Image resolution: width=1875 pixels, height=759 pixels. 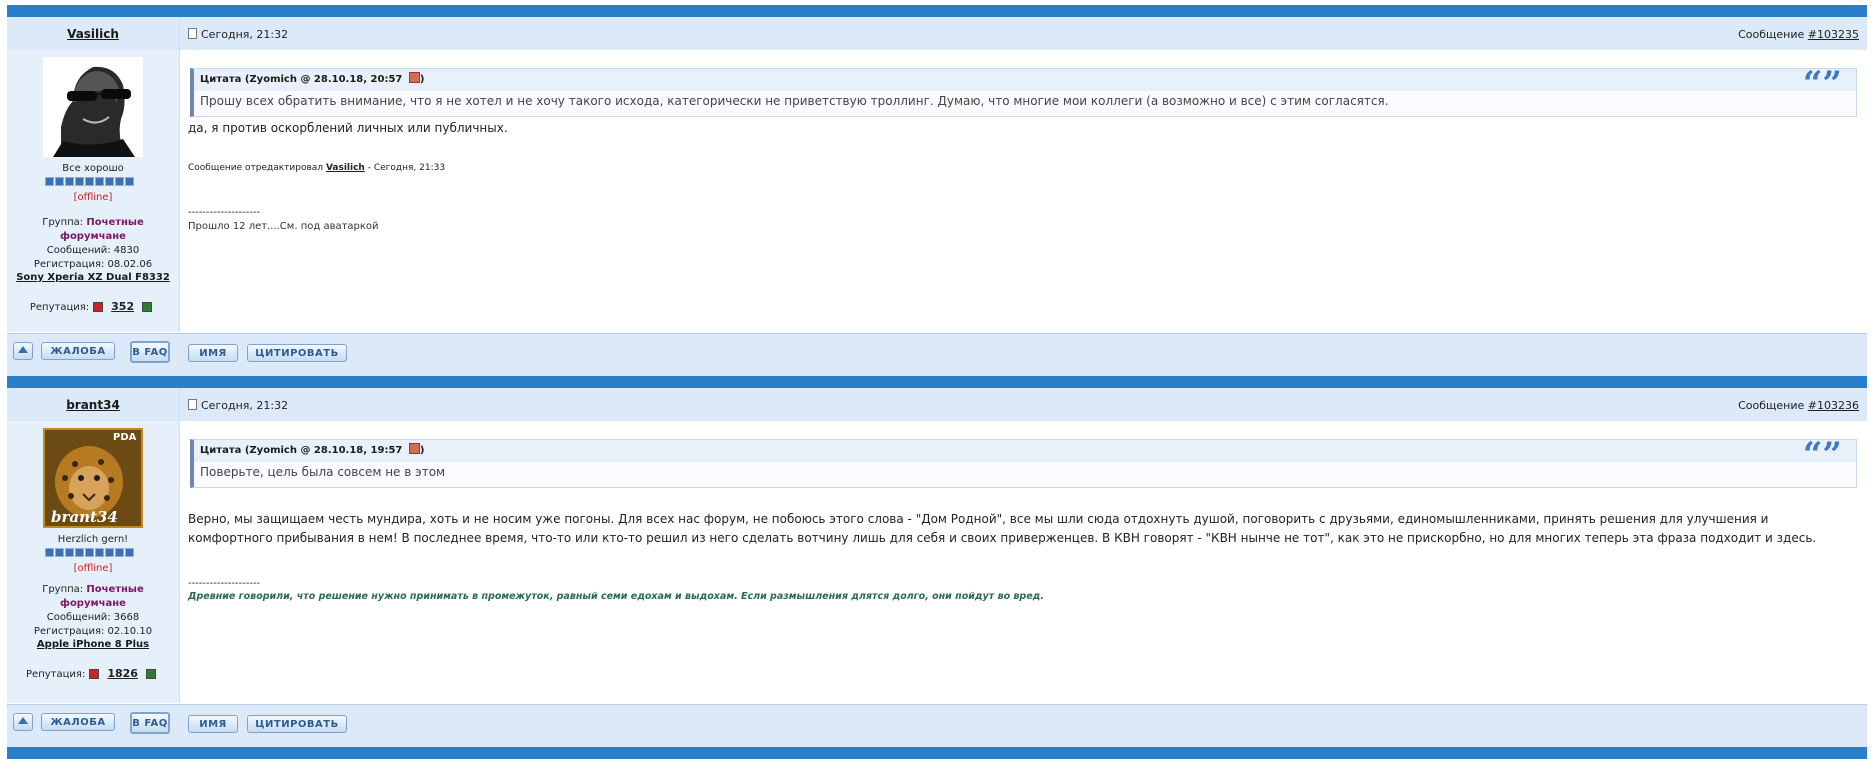 What do you see at coordinates (1025, 80) in the screenshot?
I see `quote-header: Цитата (Zyomich @ 28.10.18, 20:57 )` at bounding box center [1025, 80].